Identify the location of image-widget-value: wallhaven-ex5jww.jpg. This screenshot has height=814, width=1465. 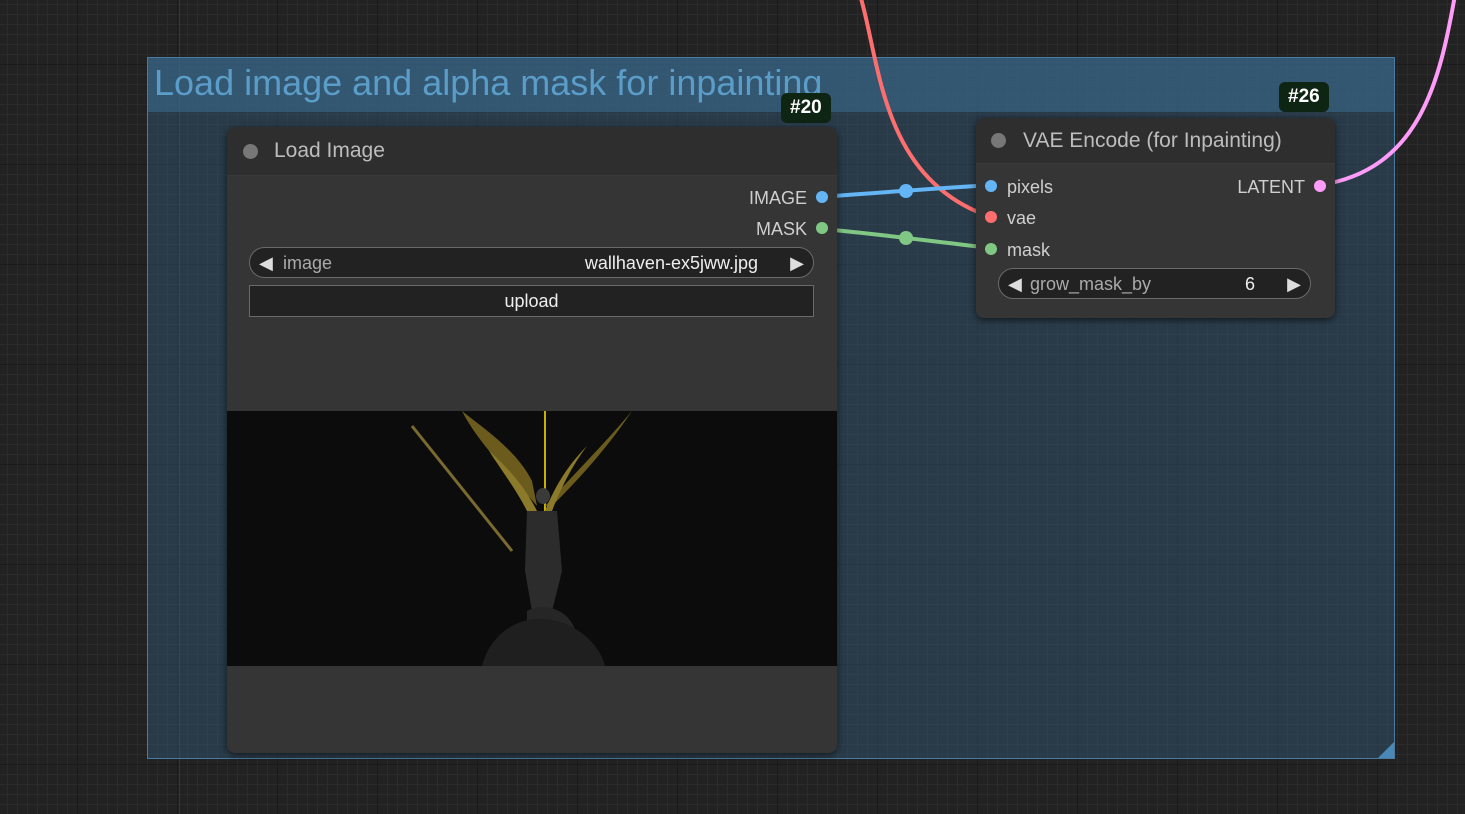
(671, 263).